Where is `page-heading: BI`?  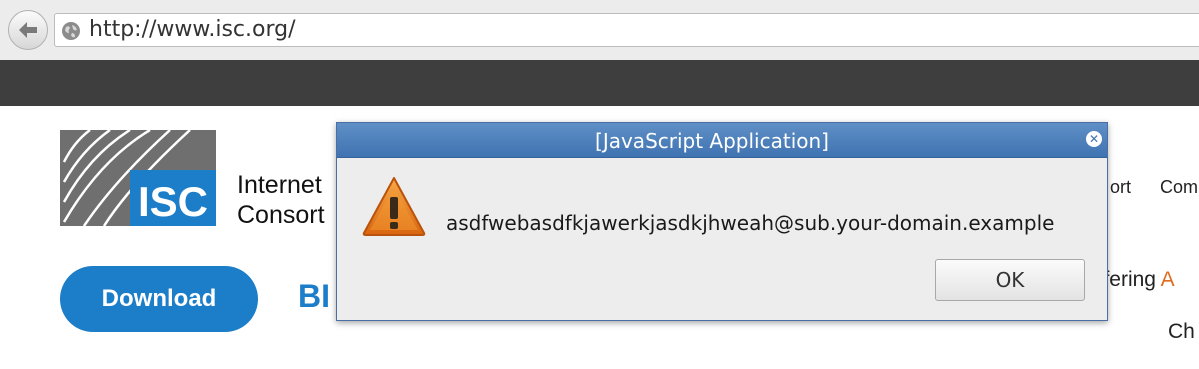
page-heading: BI is located at coordinates (314, 296).